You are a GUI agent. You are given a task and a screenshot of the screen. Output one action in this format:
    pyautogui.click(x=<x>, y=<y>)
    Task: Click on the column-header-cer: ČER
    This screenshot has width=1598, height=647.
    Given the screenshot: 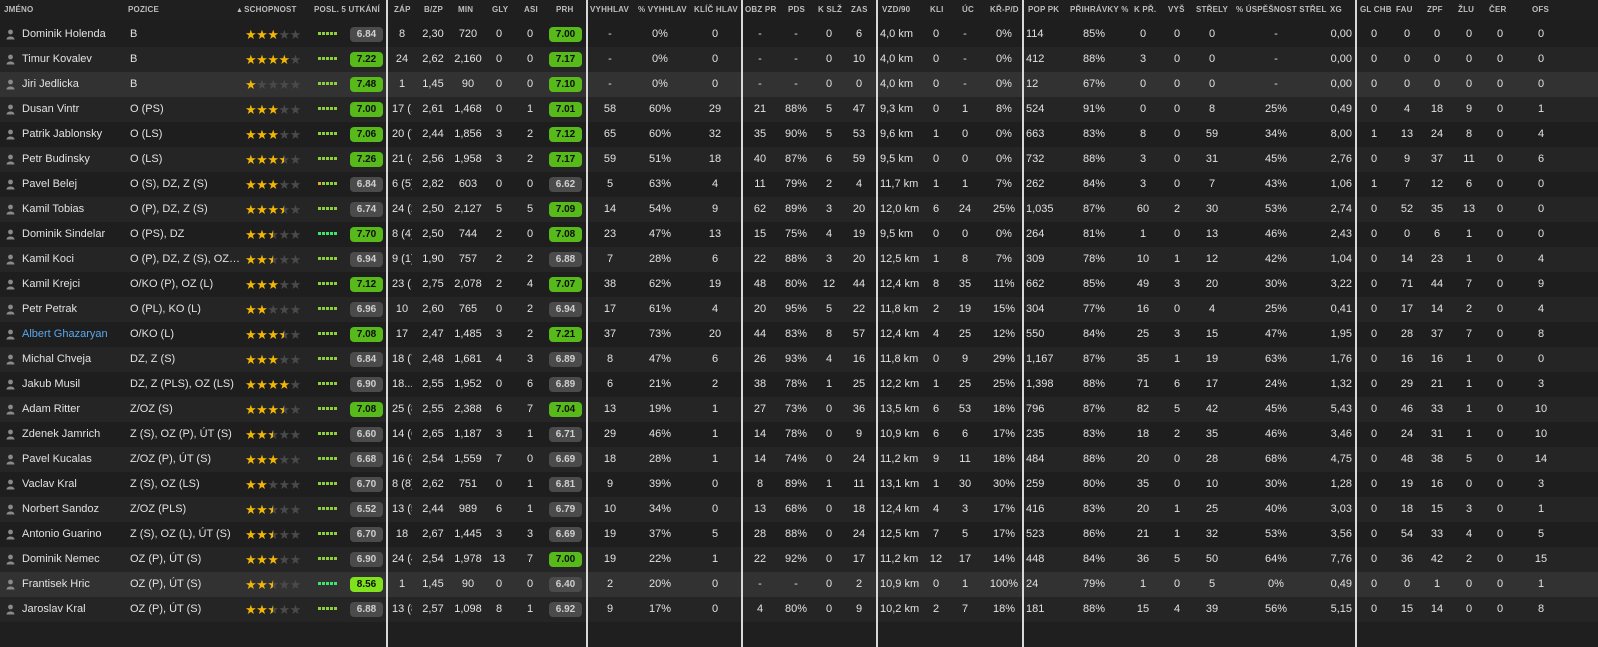 What is the action you would take?
    pyautogui.click(x=1498, y=10)
    